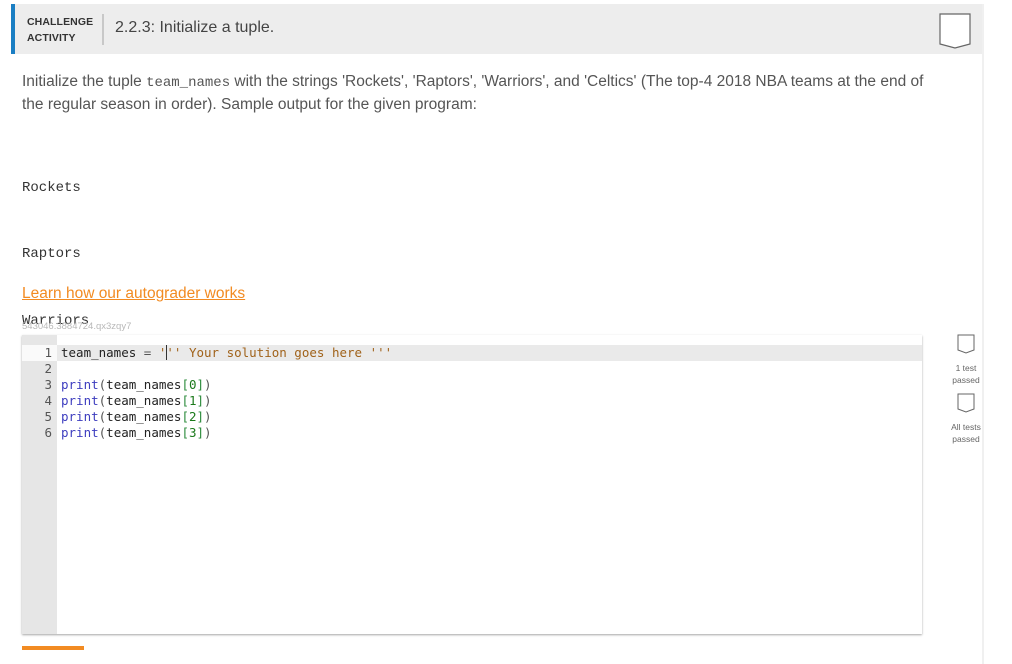  I want to click on check-button-edge, so click(53, 648).